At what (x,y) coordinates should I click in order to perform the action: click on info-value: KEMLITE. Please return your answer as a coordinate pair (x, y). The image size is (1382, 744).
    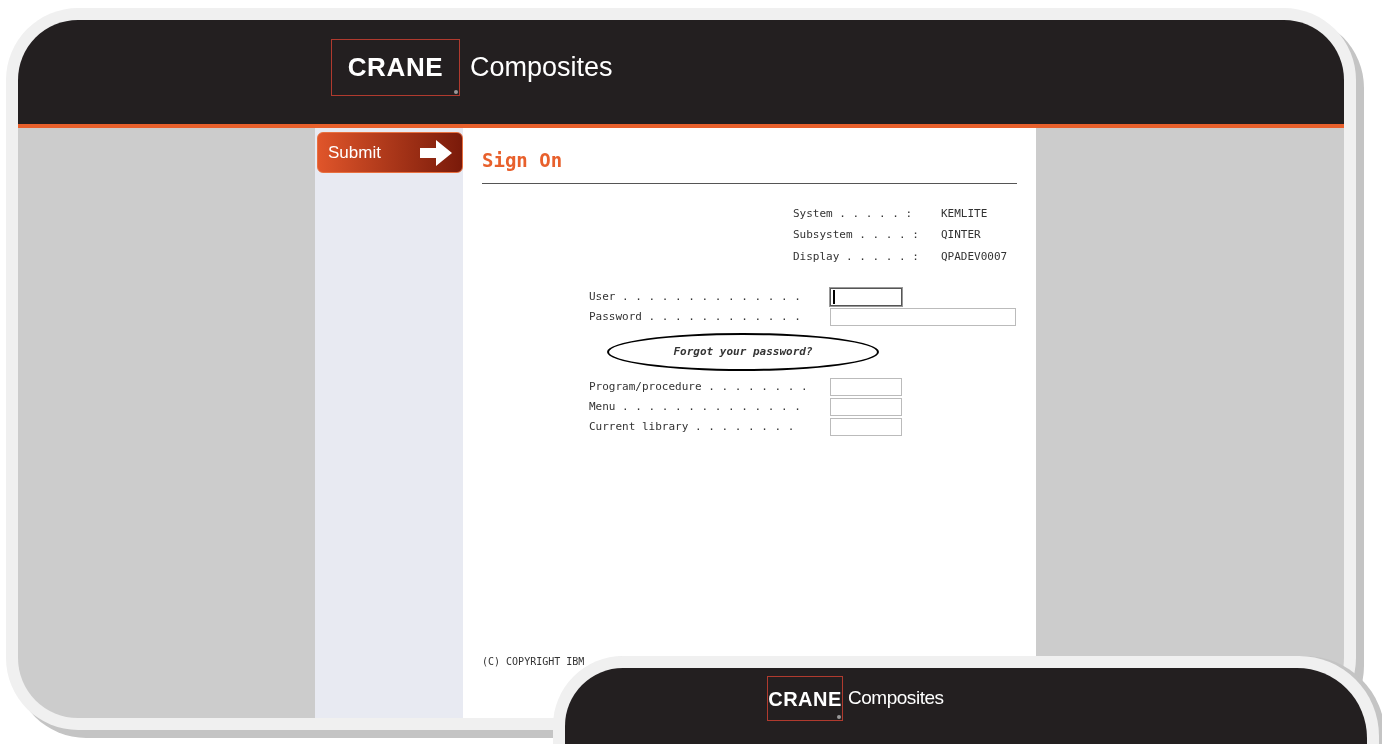
    Looking at the image, I should click on (964, 213).